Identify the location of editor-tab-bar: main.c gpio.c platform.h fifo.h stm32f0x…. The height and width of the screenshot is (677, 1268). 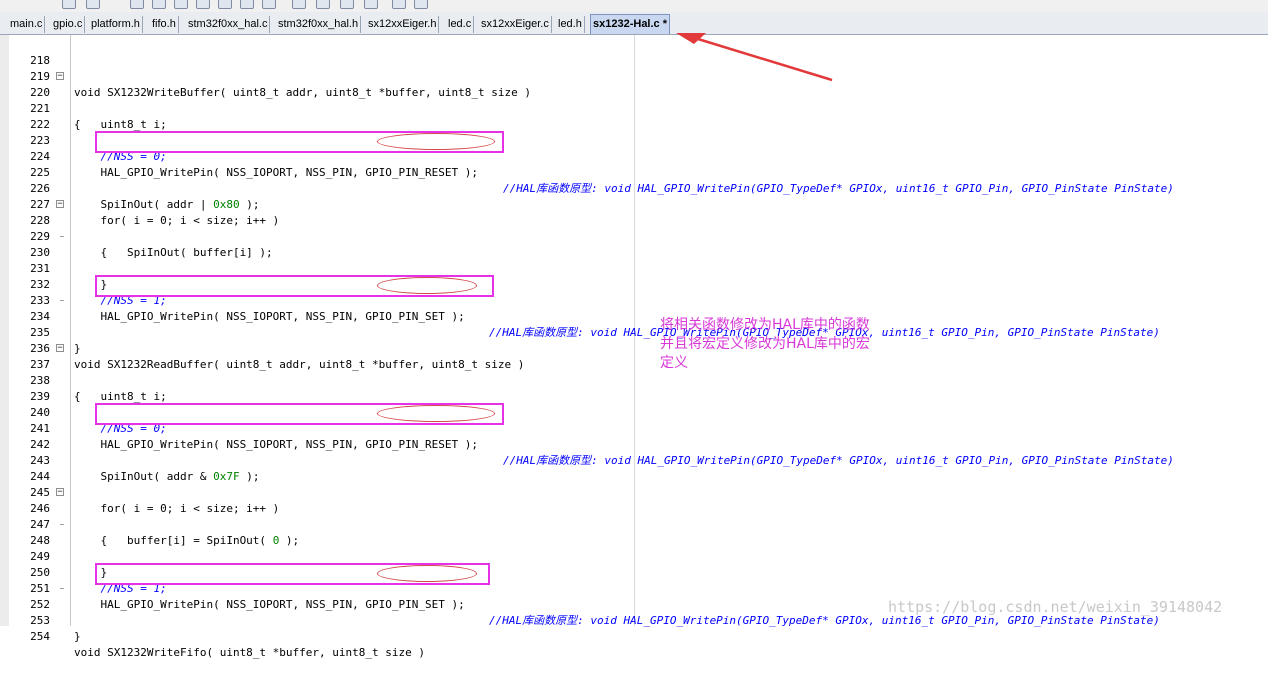
(634, 23).